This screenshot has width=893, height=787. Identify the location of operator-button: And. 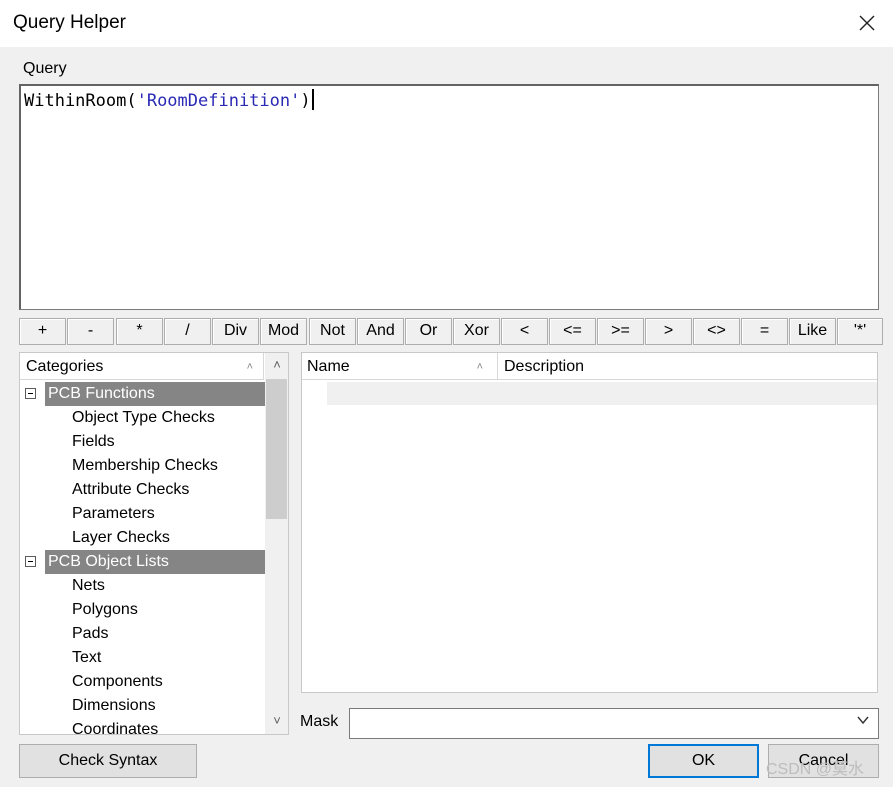
(380, 331).